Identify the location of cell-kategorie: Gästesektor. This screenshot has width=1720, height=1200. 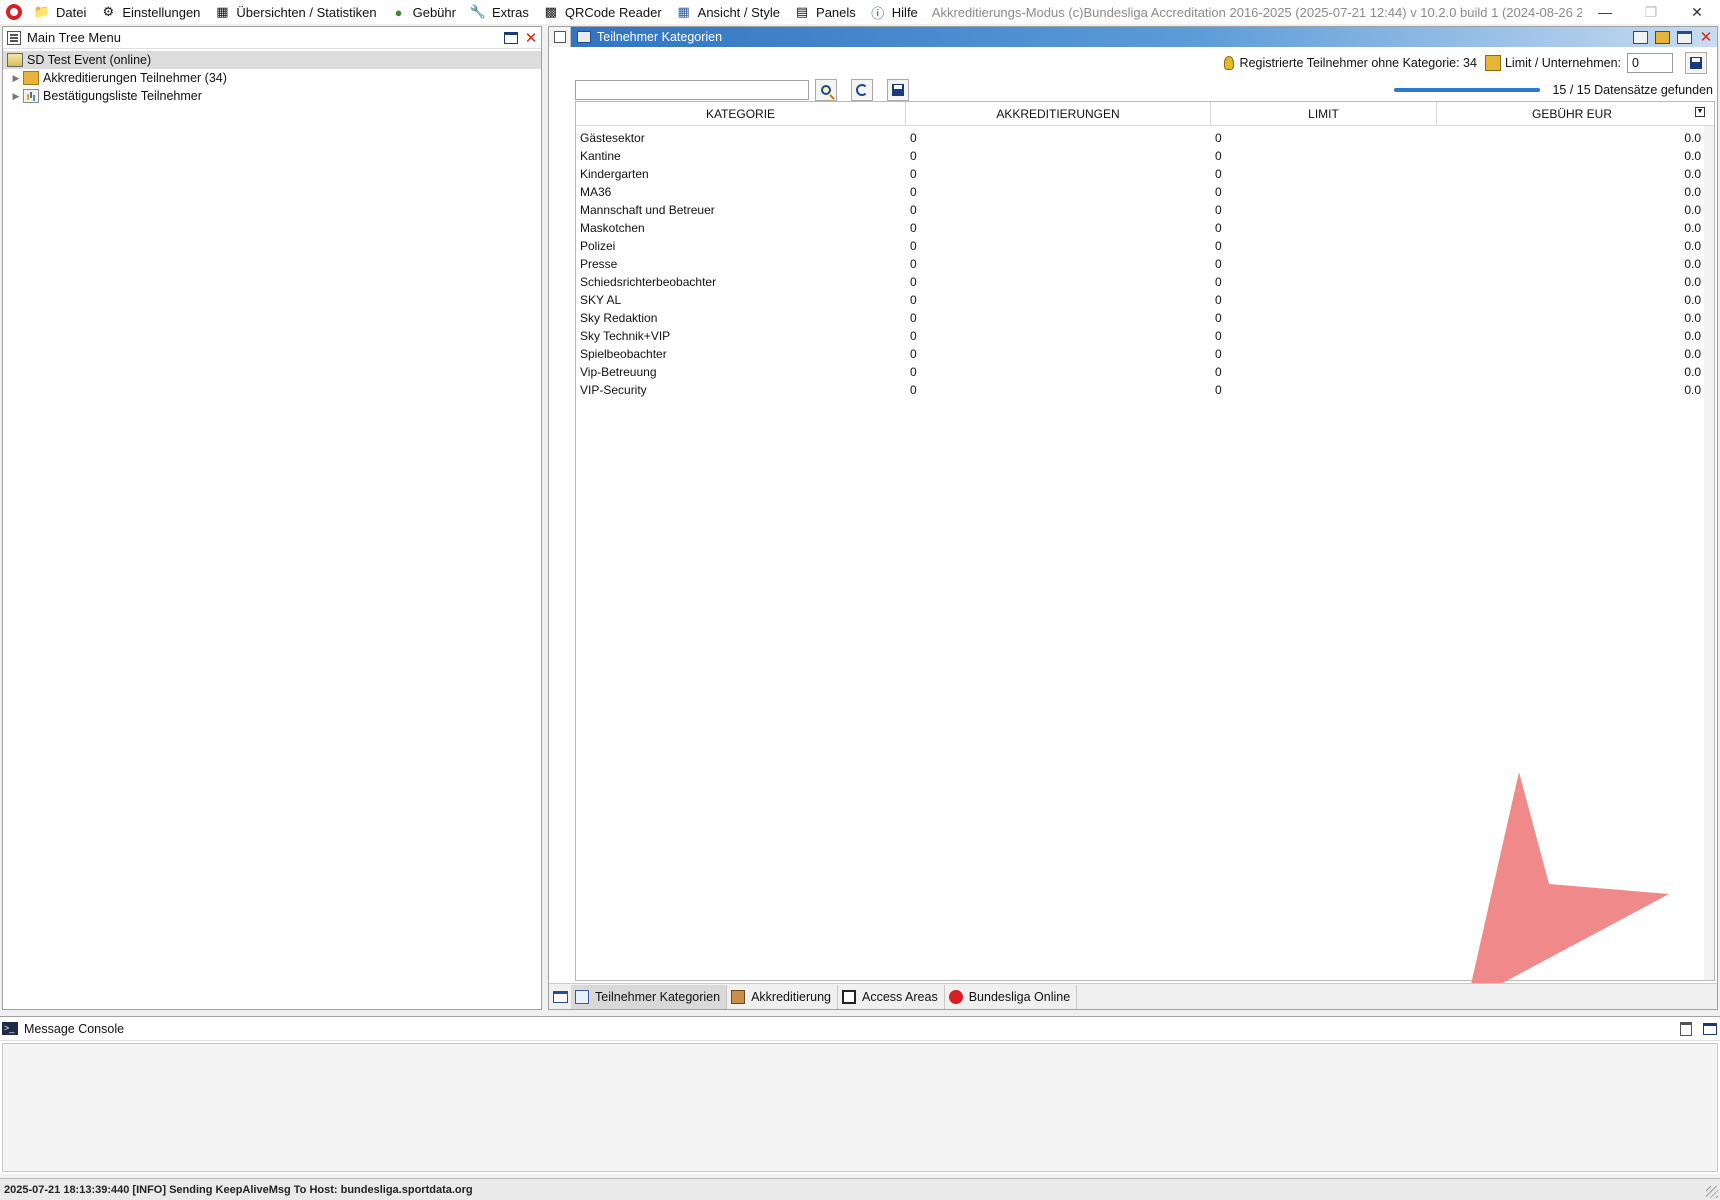
(612, 138).